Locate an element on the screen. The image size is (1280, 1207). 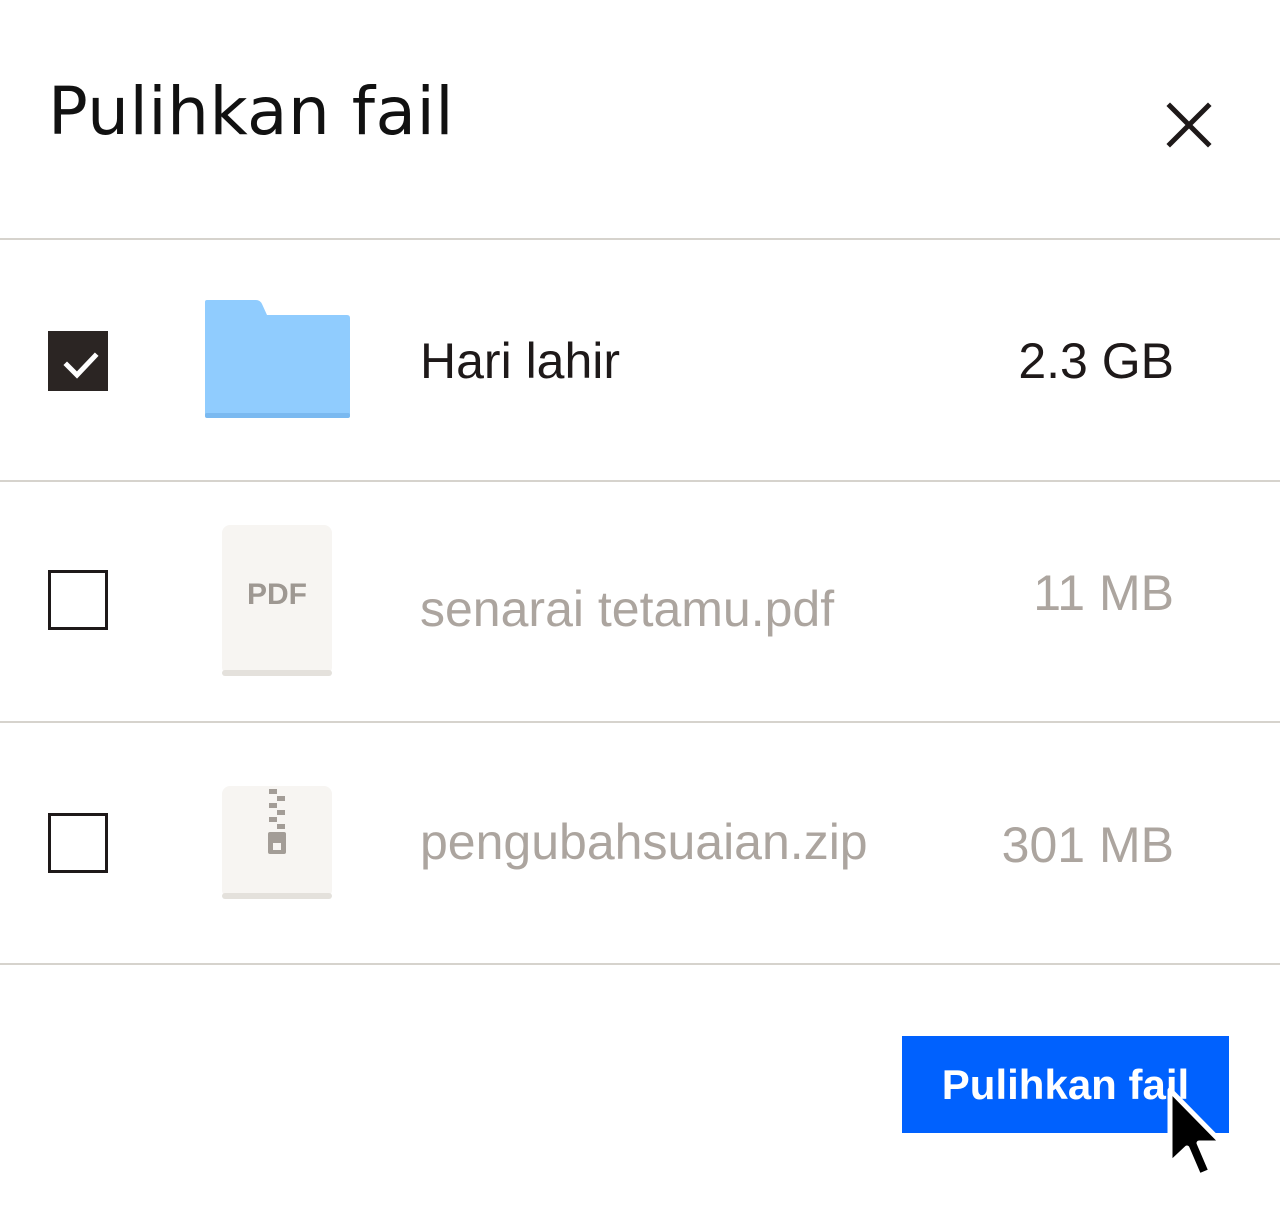
divider is located at coordinates (640, 964).